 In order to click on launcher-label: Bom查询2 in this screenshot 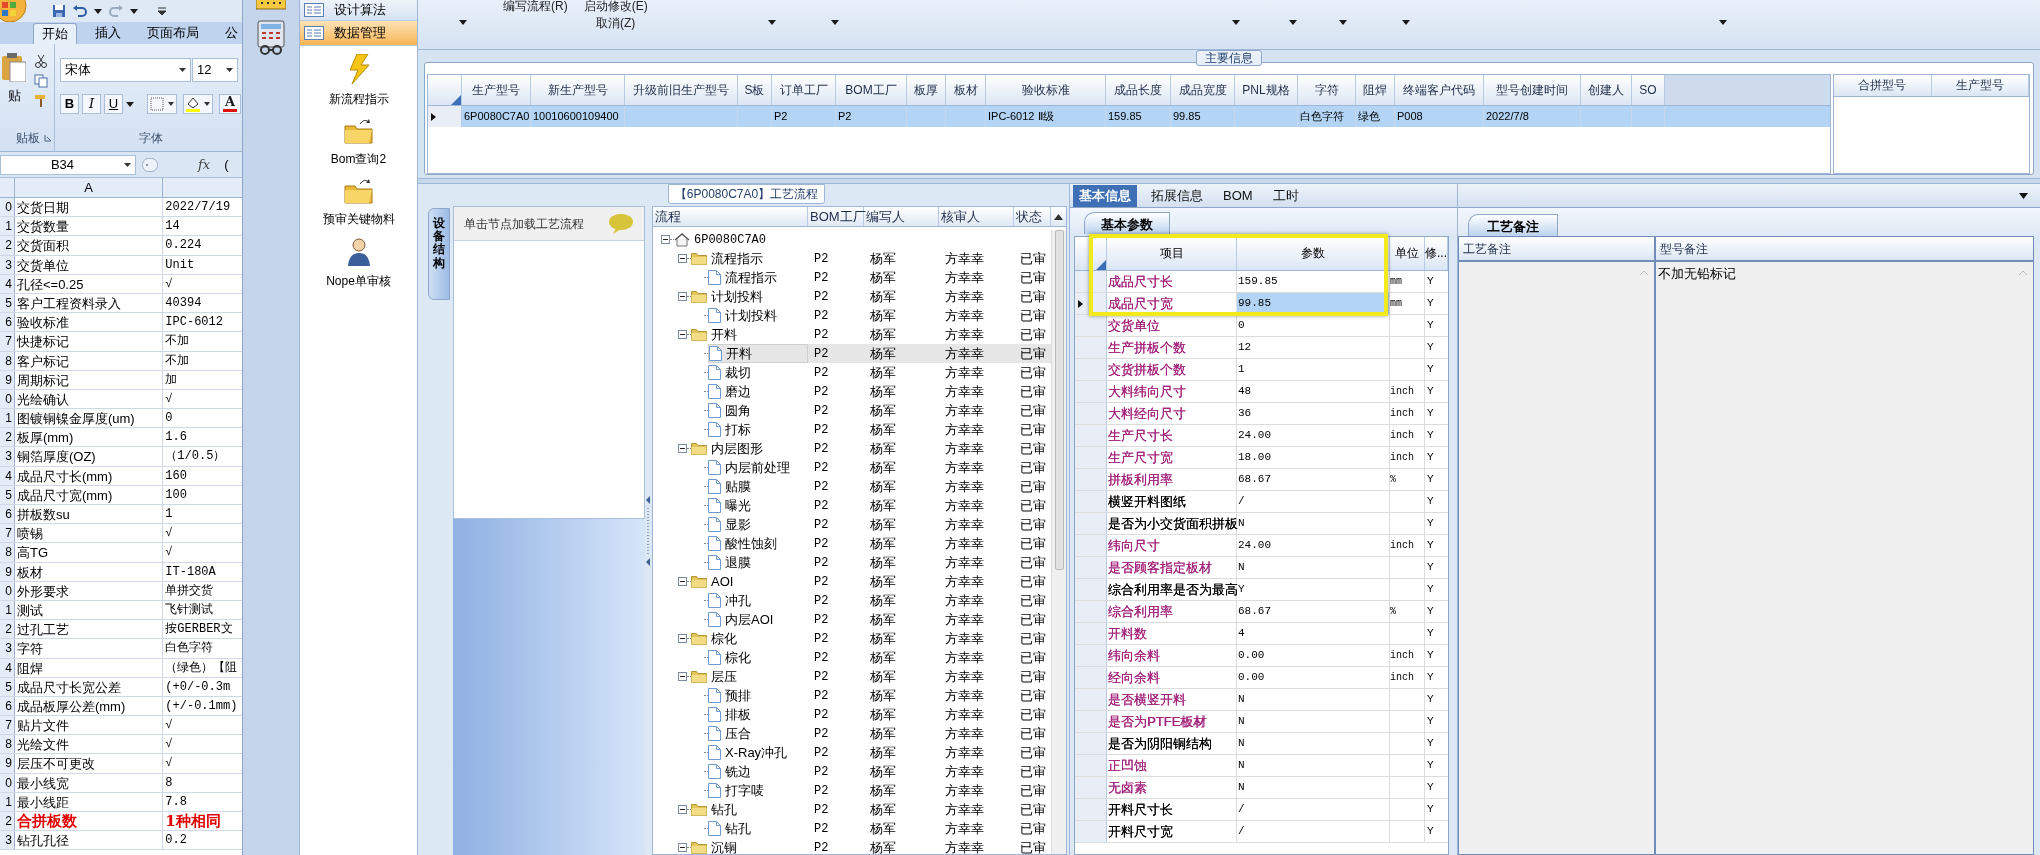, I will do `click(358, 158)`.